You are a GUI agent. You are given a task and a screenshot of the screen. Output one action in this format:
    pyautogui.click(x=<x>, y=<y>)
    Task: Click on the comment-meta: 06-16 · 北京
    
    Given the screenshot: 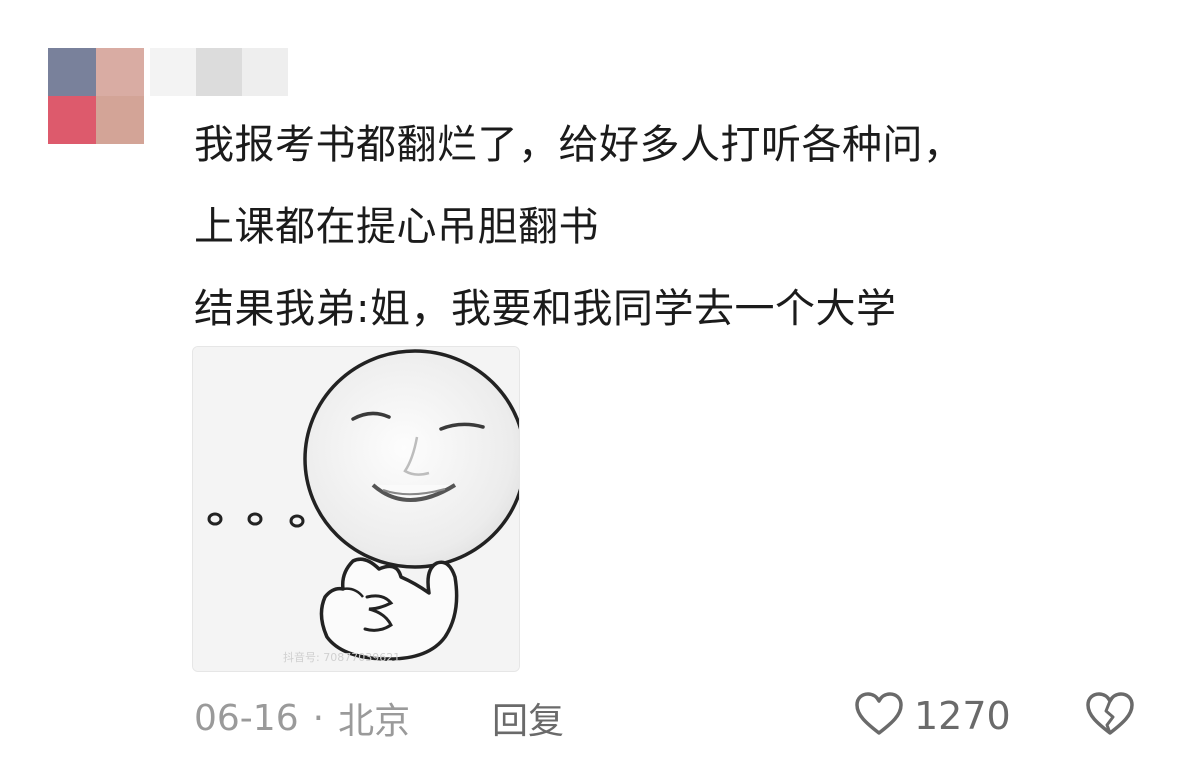 What is the action you would take?
    pyautogui.click(x=302, y=718)
    